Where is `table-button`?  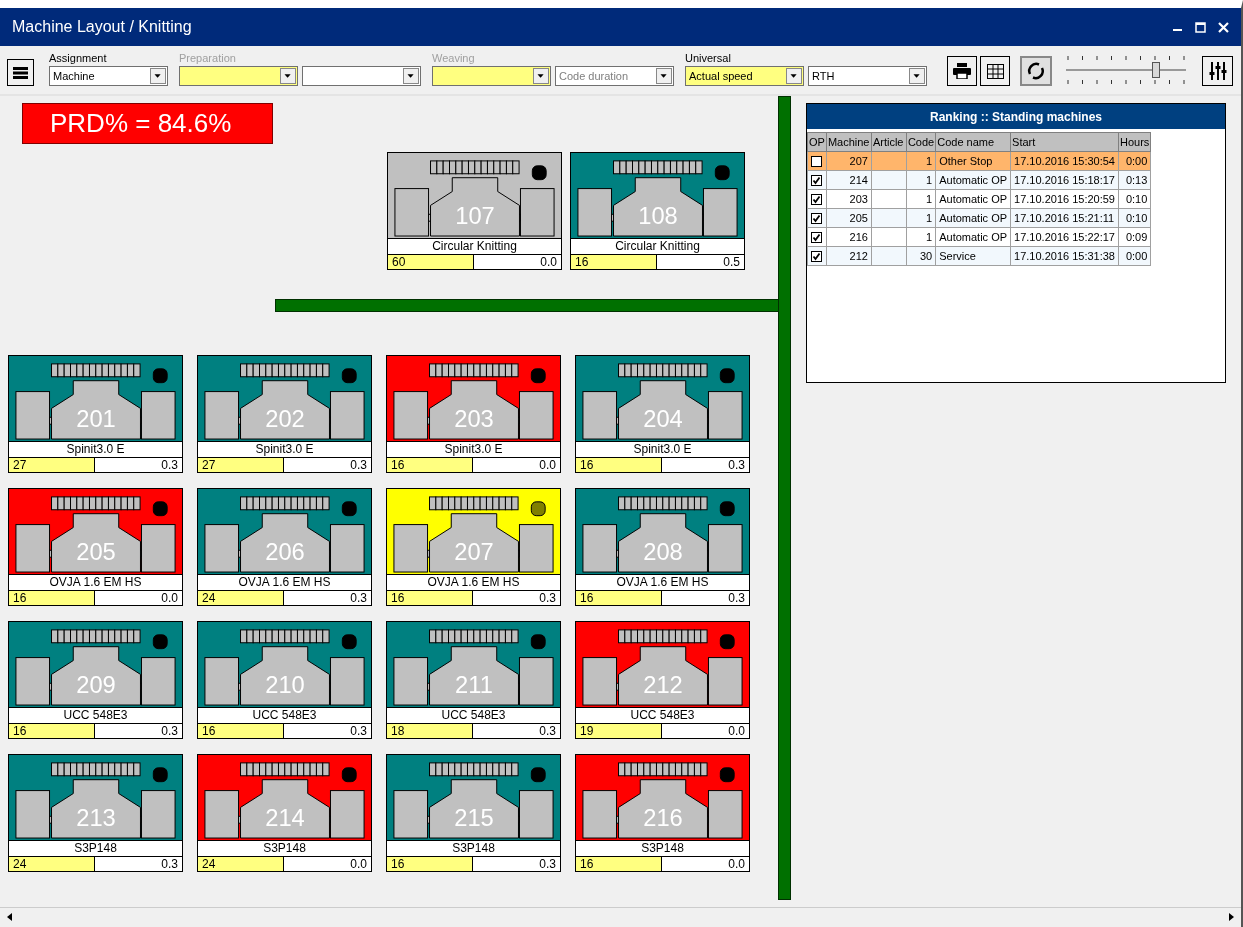
table-button is located at coordinates (995, 71).